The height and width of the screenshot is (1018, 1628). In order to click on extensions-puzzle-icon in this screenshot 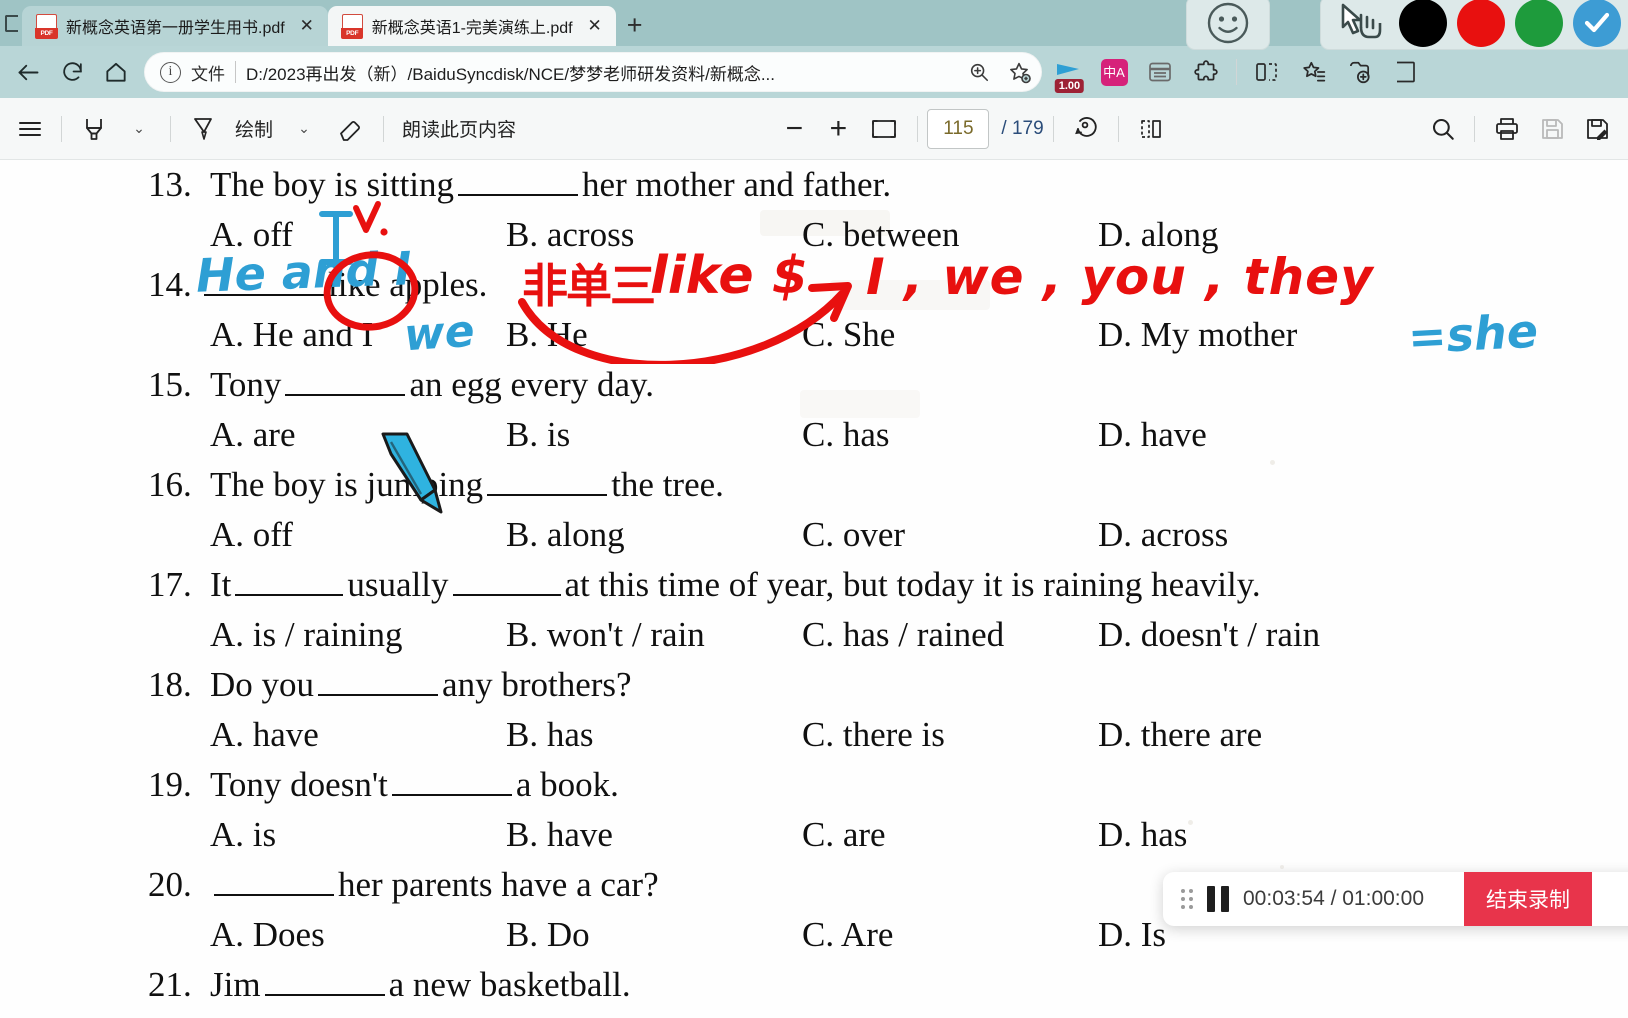, I will do `click(1206, 72)`.